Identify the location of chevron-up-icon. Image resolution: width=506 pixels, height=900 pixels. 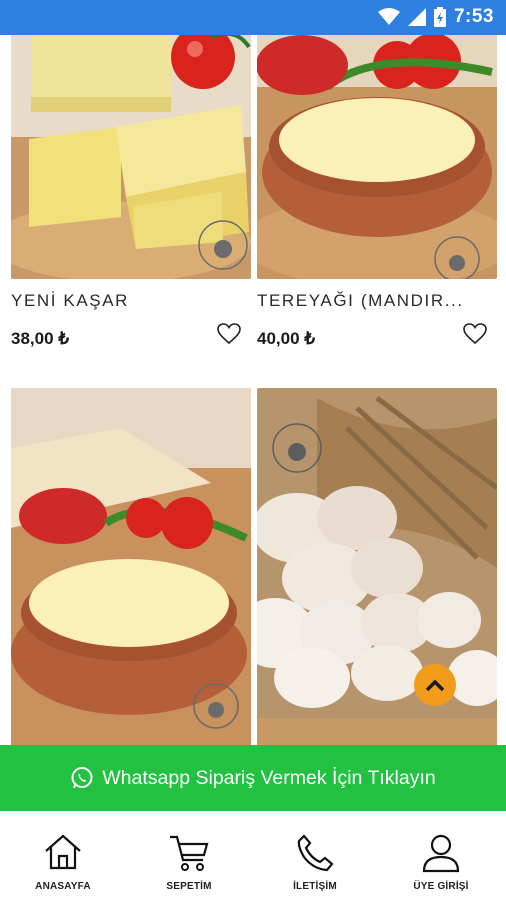
(435, 685).